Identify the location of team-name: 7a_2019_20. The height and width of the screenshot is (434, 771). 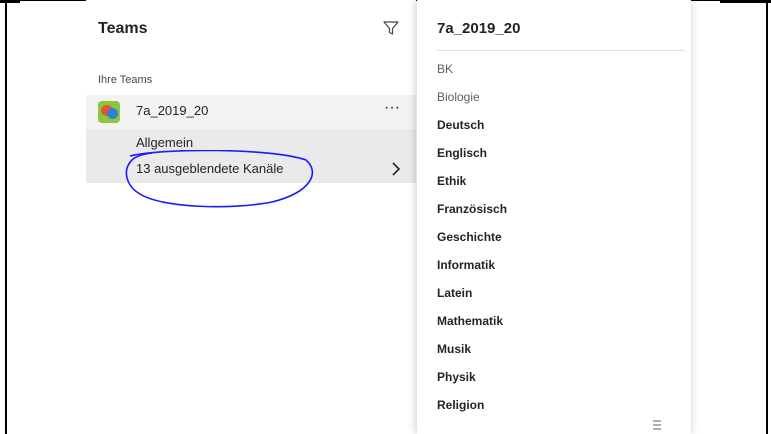
(172, 110).